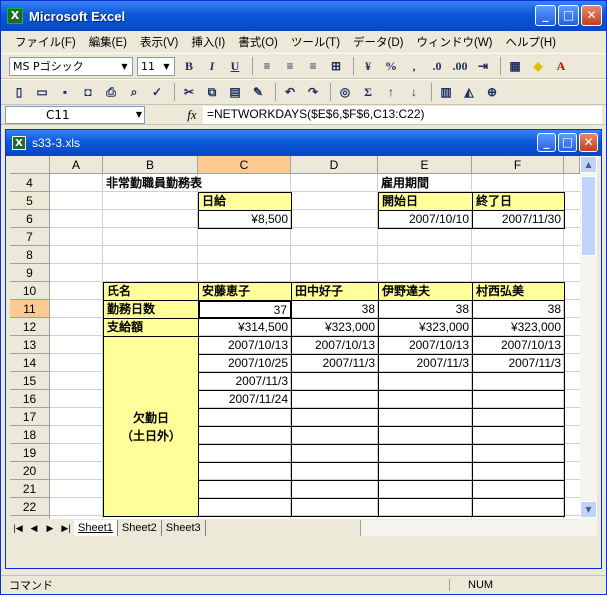 This screenshot has height=595, width=607. Describe the element at coordinates (192, 115) in the screenshot. I see `insert-function-icon: fx` at that location.